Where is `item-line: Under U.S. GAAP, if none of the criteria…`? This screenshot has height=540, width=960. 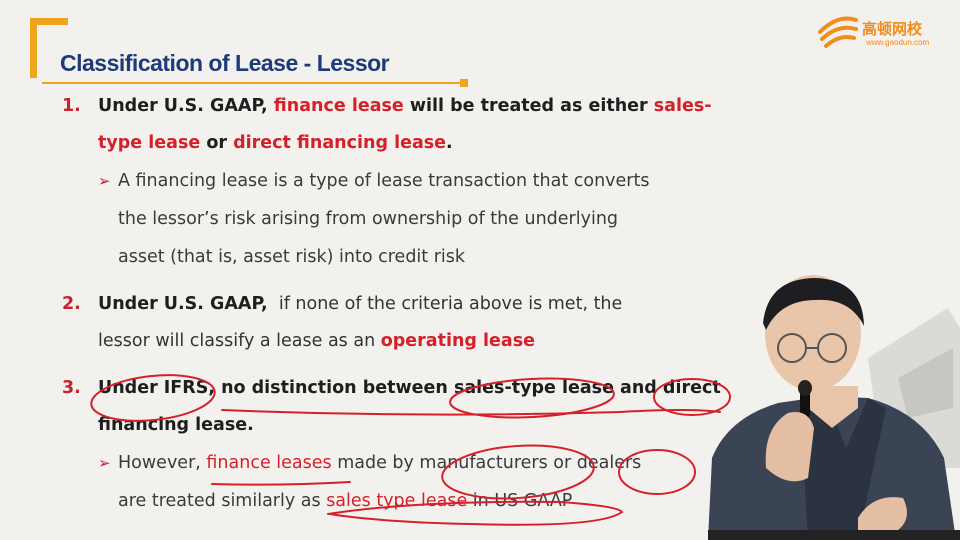
item-line: Under U.S. GAAP, if none of the criteria… is located at coordinates (415, 304).